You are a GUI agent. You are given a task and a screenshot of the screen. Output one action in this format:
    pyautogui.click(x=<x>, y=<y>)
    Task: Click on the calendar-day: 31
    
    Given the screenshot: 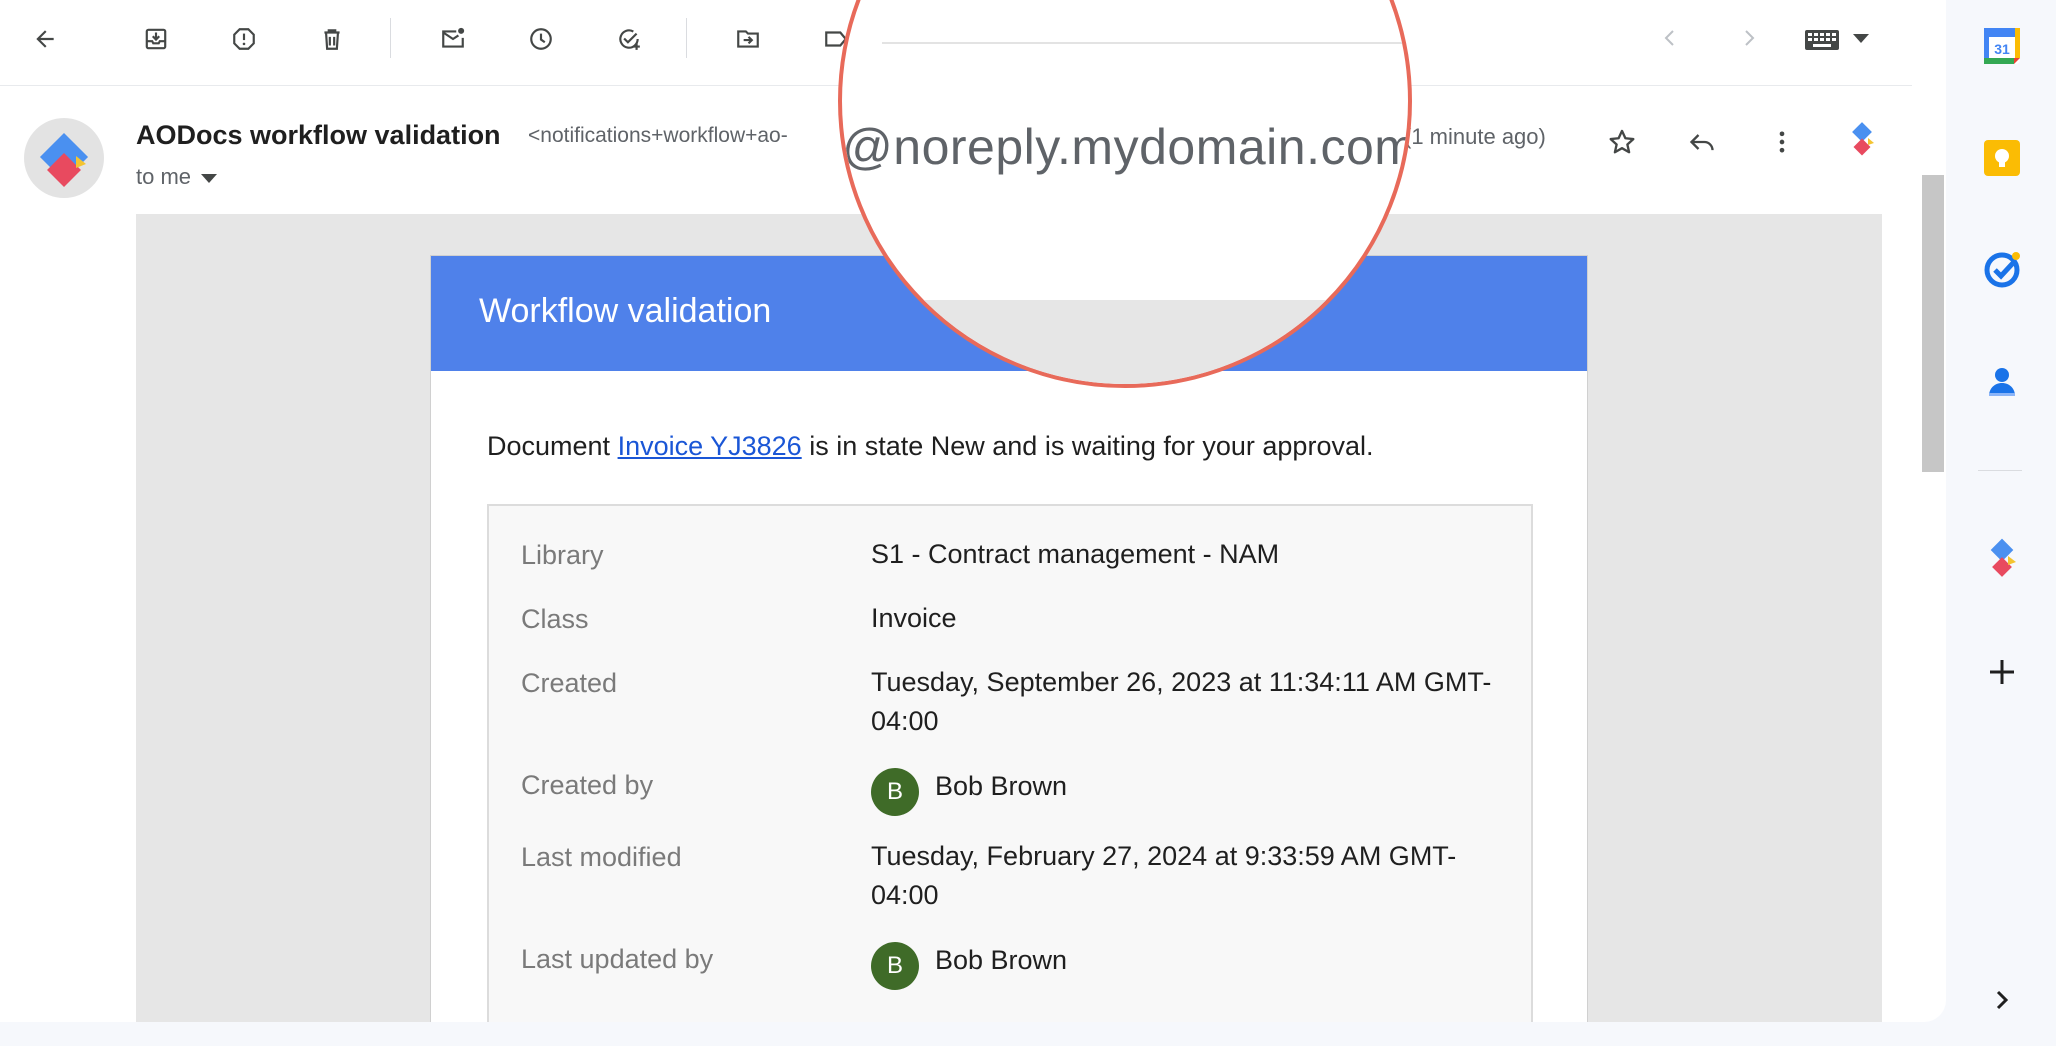 What is the action you would take?
    pyautogui.click(x=2002, y=49)
    